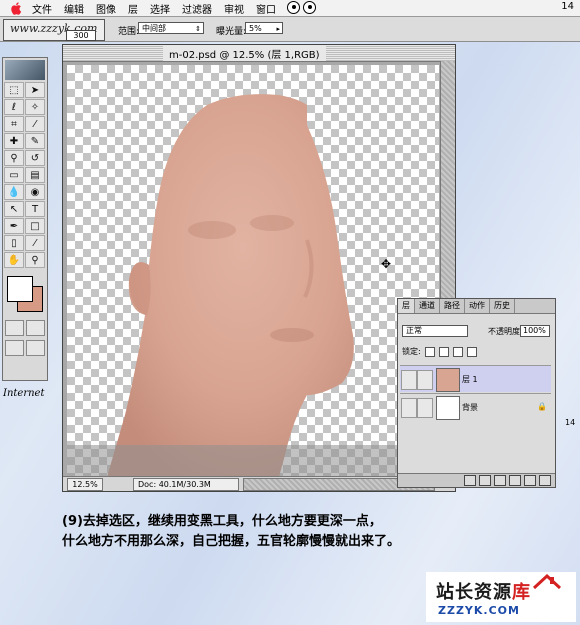 The width and height of the screenshot is (580, 625). I want to click on lock-all-checkbox, so click(471, 351).